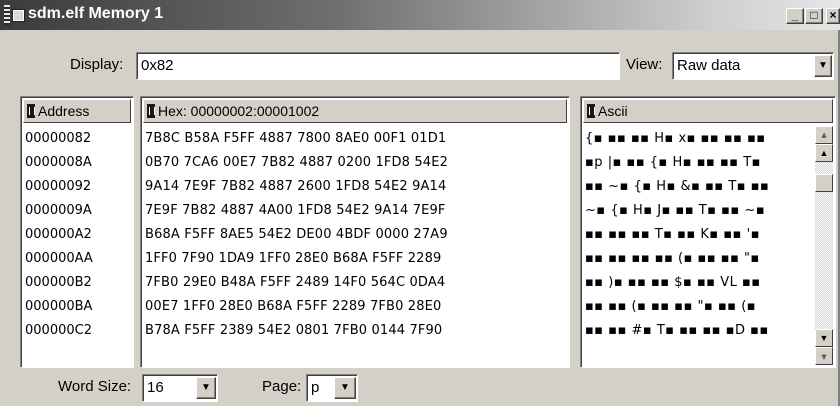 The width and height of the screenshot is (840, 406). What do you see at coordinates (64, 111) in the screenshot?
I see `address-header-label: Address` at bounding box center [64, 111].